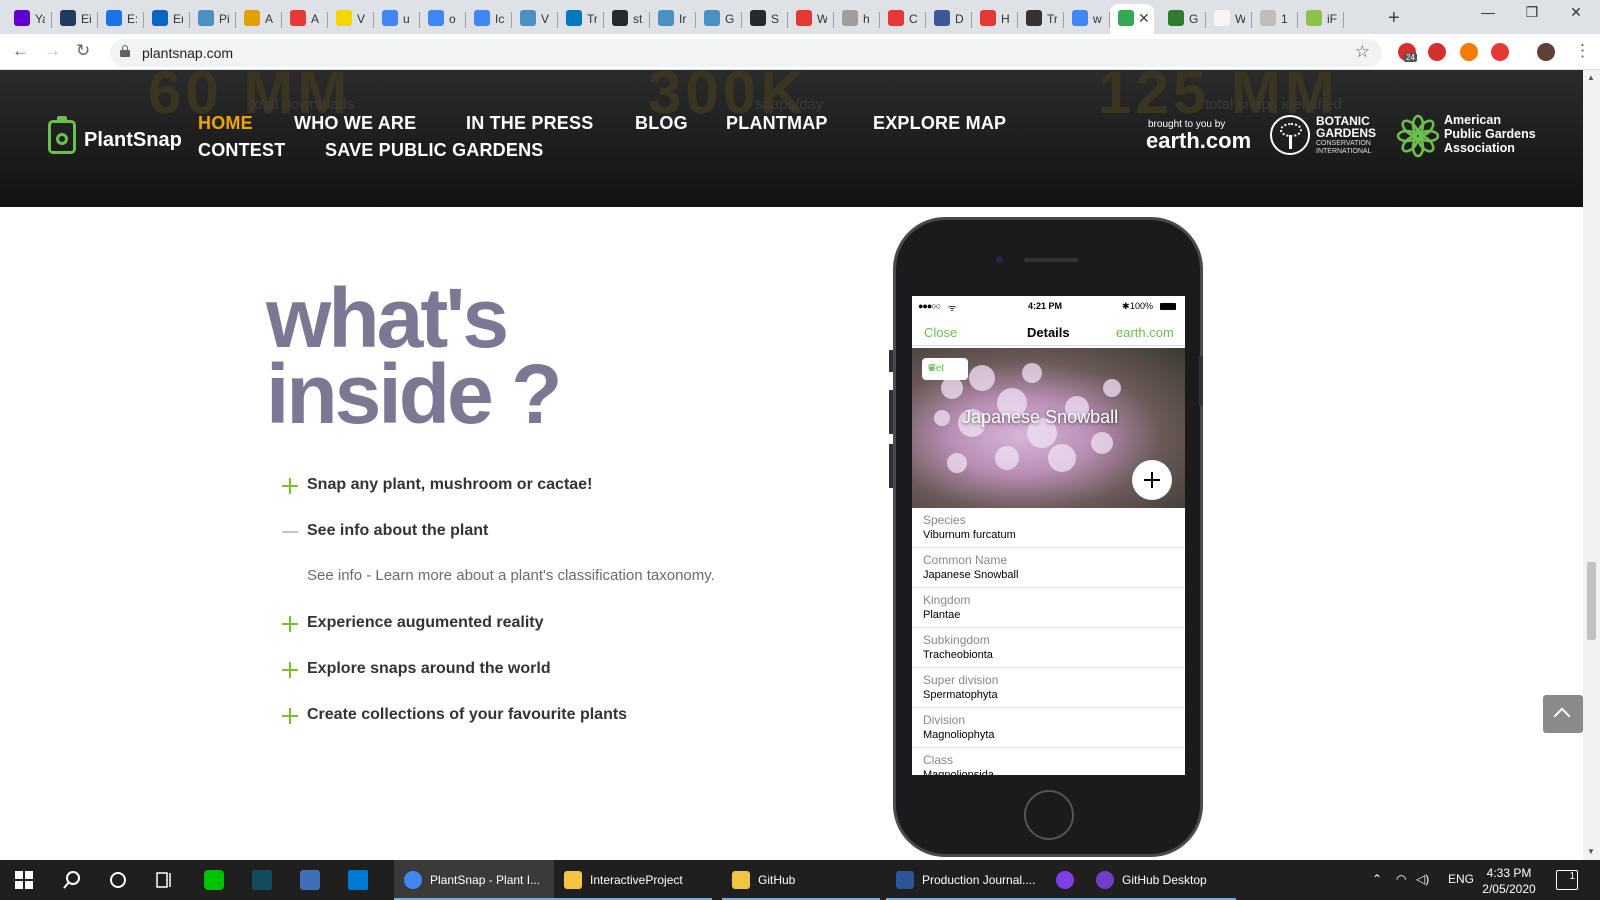 The image size is (1600, 900). What do you see at coordinates (489, 19) in the screenshot?
I see `browser-tab: Ic` at bounding box center [489, 19].